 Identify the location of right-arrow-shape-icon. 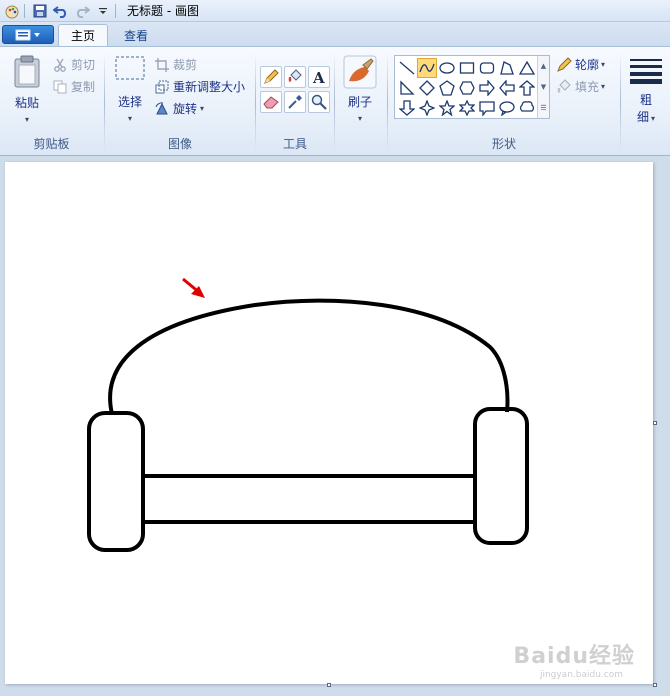
(487, 88).